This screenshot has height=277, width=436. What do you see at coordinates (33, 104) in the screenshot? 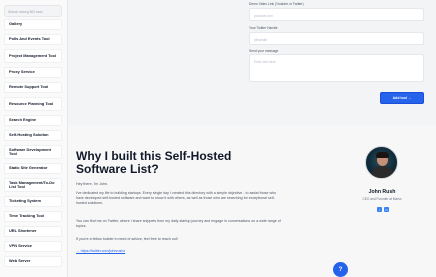
I see `sidebar-item-resource-planning: Resource Planning Tool` at bounding box center [33, 104].